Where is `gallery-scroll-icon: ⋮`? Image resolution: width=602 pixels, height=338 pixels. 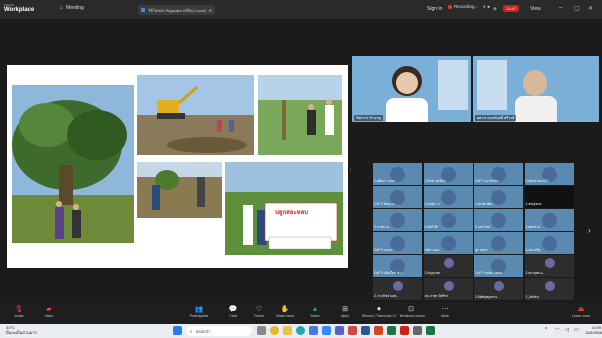 gallery-scroll-icon: ⋮ is located at coordinates (350, 171).